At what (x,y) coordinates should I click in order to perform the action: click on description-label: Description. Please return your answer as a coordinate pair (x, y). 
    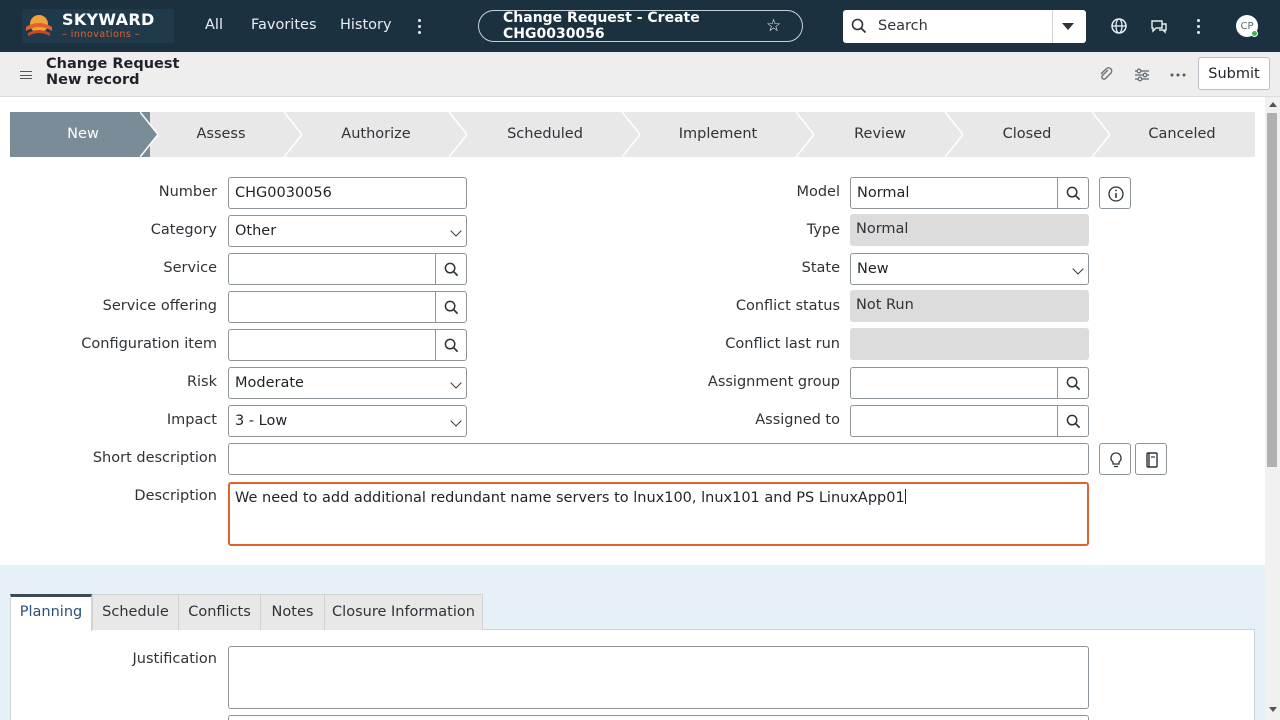
    Looking at the image, I should click on (175, 496).